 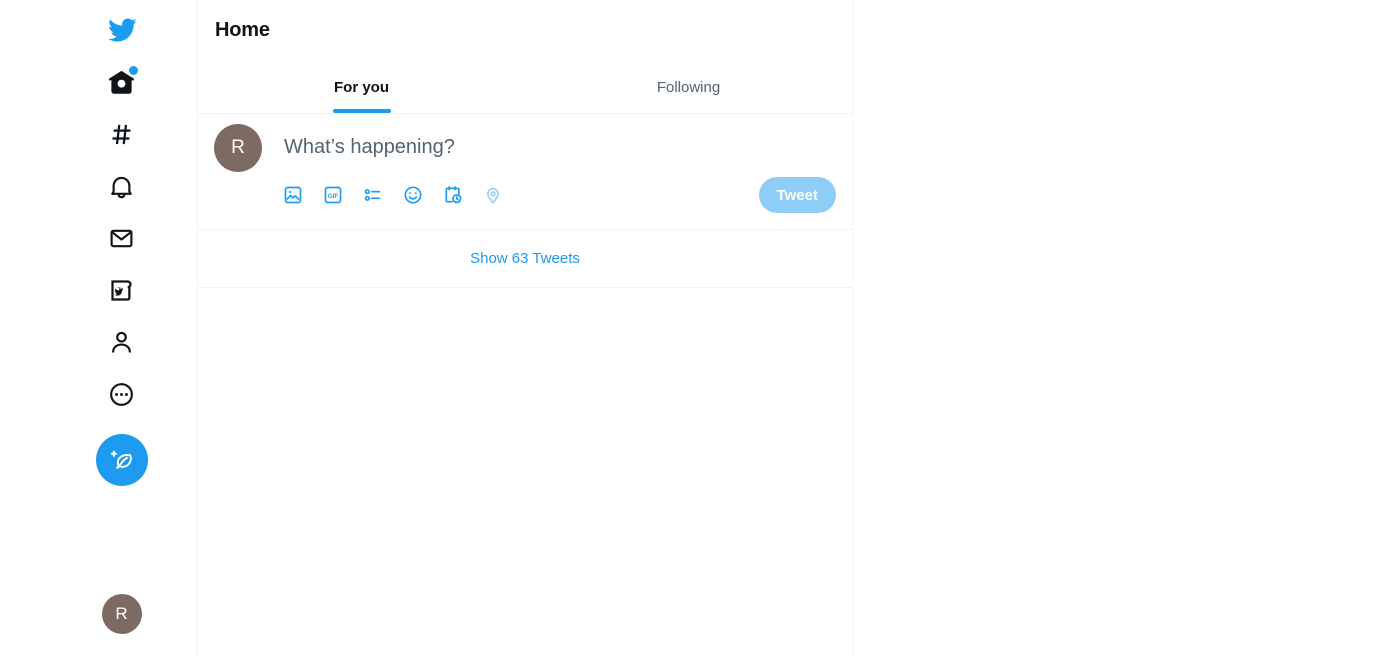 I want to click on tab-for-you-label: For you, so click(x=361, y=87).